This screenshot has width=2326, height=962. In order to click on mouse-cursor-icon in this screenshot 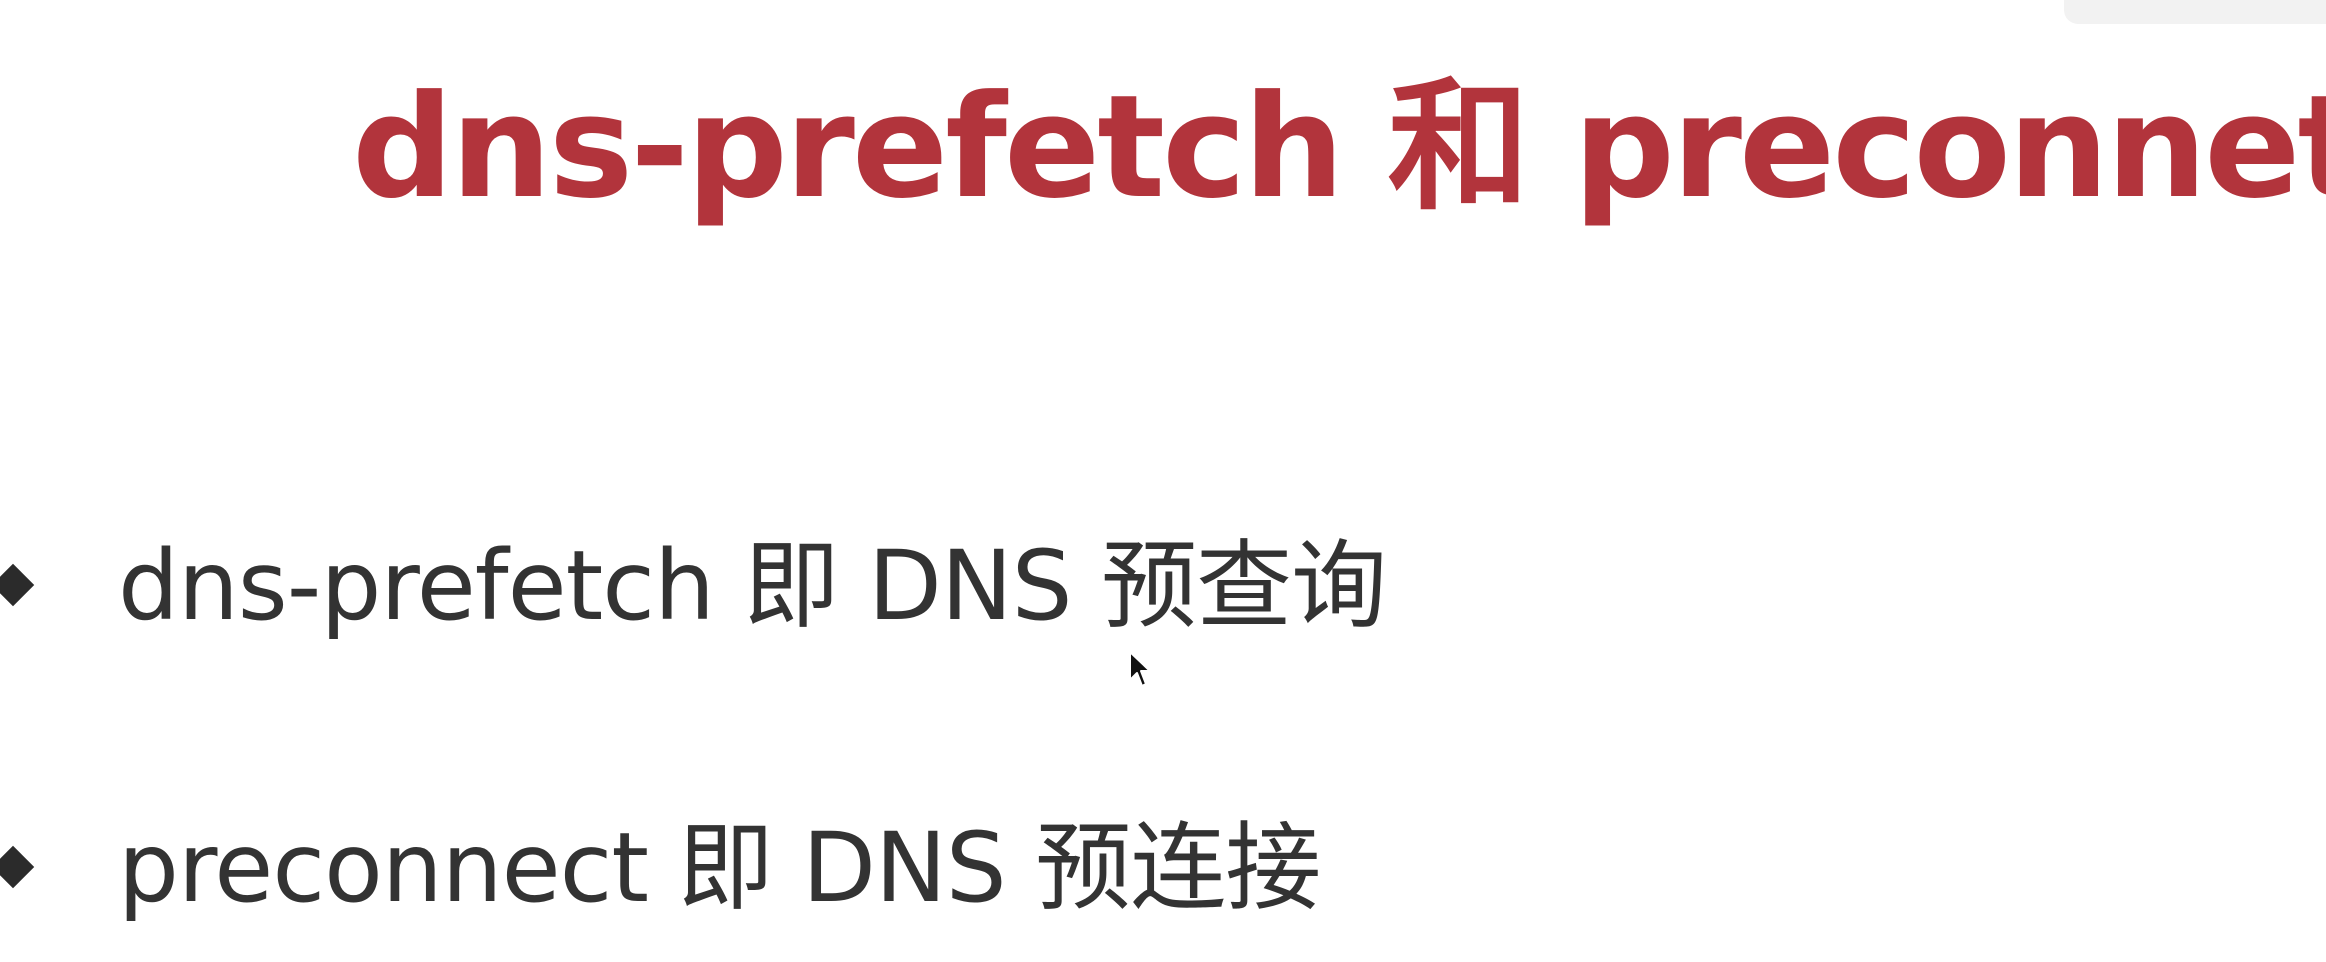, I will do `click(1140, 669)`.